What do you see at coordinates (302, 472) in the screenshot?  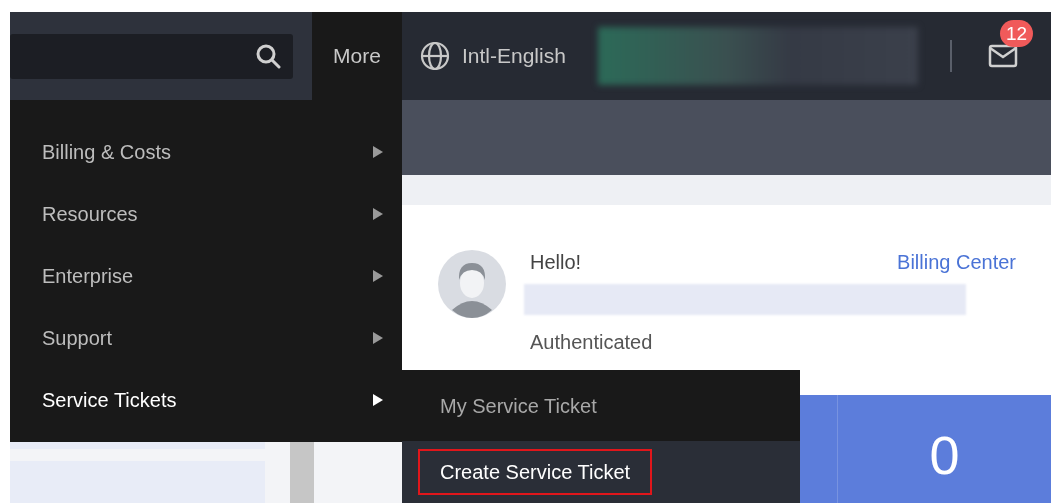 I see `scrollbar` at bounding box center [302, 472].